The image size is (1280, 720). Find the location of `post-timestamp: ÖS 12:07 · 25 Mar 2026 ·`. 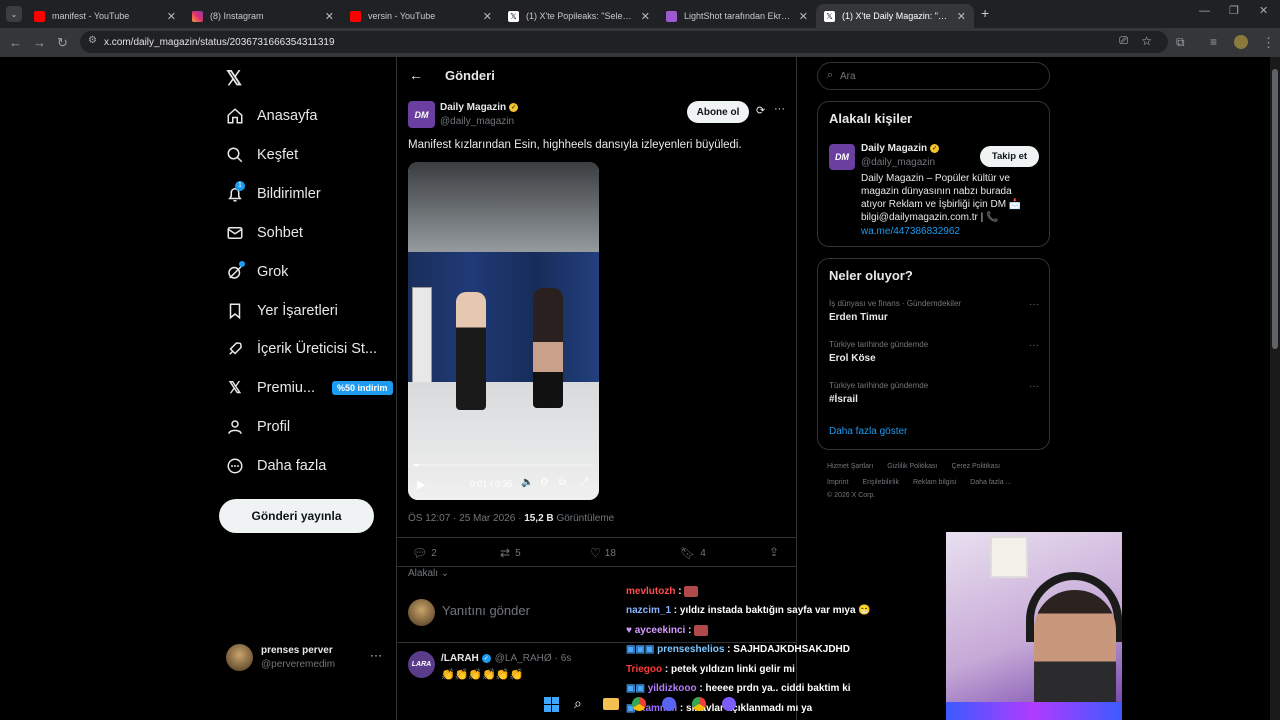

post-timestamp: ÖS 12:07 · 25 Mar 2026 · is located at coordinates (464, 518).